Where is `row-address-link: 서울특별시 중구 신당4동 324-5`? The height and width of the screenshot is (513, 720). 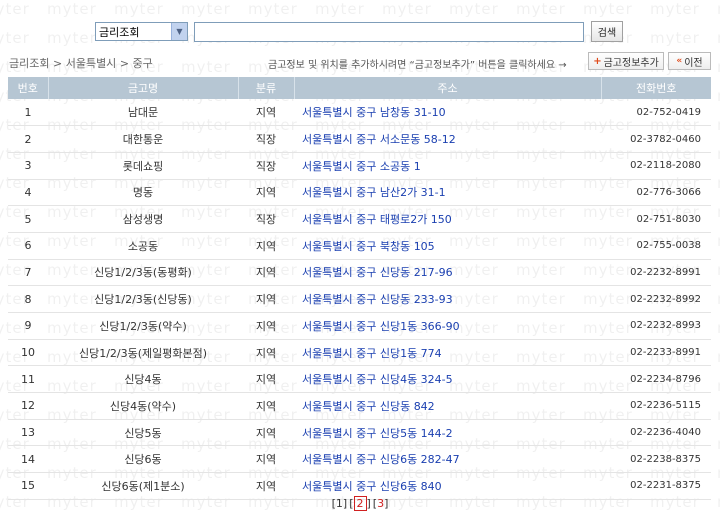
row-address-link: 서울특별시 중구 신당4동 324-5 is located at coordinates (447, 379).